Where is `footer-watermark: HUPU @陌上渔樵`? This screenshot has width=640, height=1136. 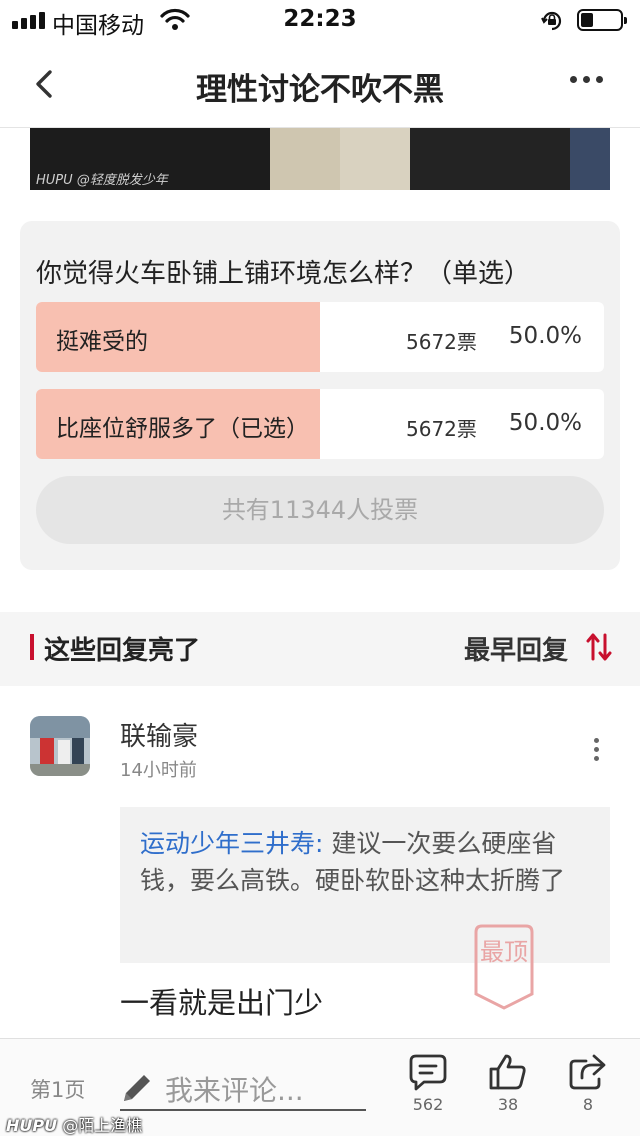
footer-watermark: HUPU @陌上渔樵 is located at coordinates (74, 1124).